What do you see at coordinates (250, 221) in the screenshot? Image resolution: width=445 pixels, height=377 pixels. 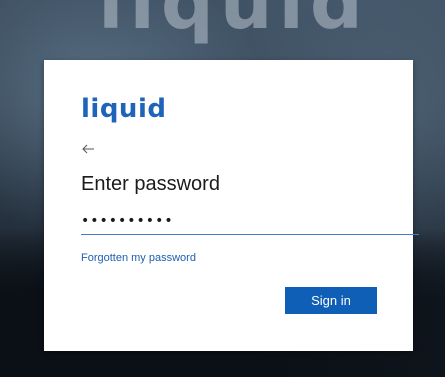 I see `password-field` at bounding box center [250, 221].